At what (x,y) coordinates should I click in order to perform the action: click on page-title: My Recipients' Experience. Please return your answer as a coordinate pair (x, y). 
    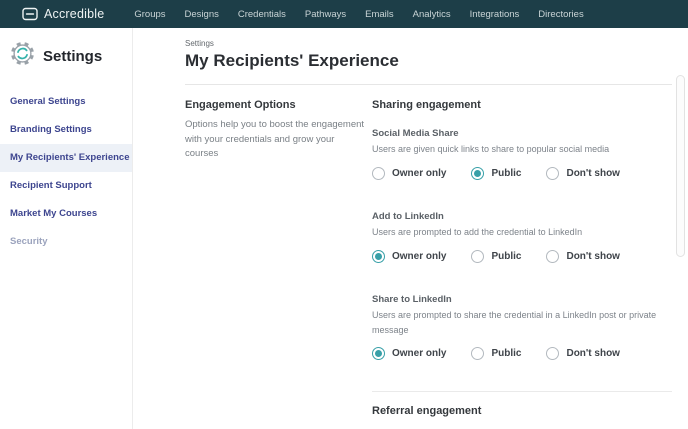
    Looking at the image, I should click on (292, 60).